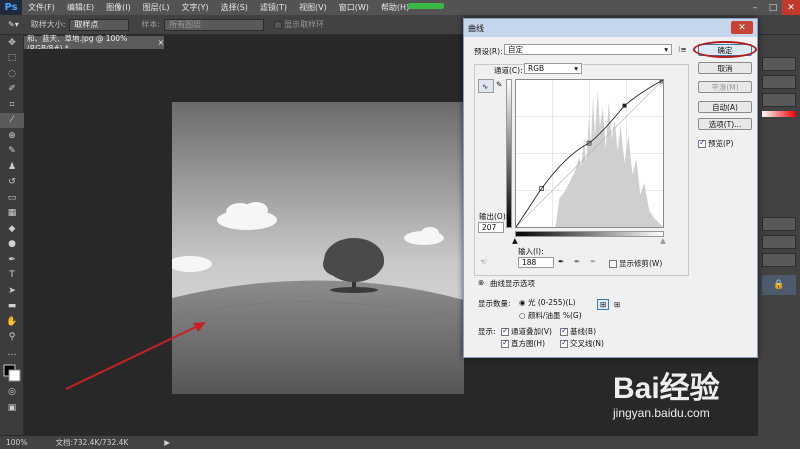  Describe the element at coordinates (12, 322) in the screenshot. I see `hand-tool-icon: ✋` at that location.